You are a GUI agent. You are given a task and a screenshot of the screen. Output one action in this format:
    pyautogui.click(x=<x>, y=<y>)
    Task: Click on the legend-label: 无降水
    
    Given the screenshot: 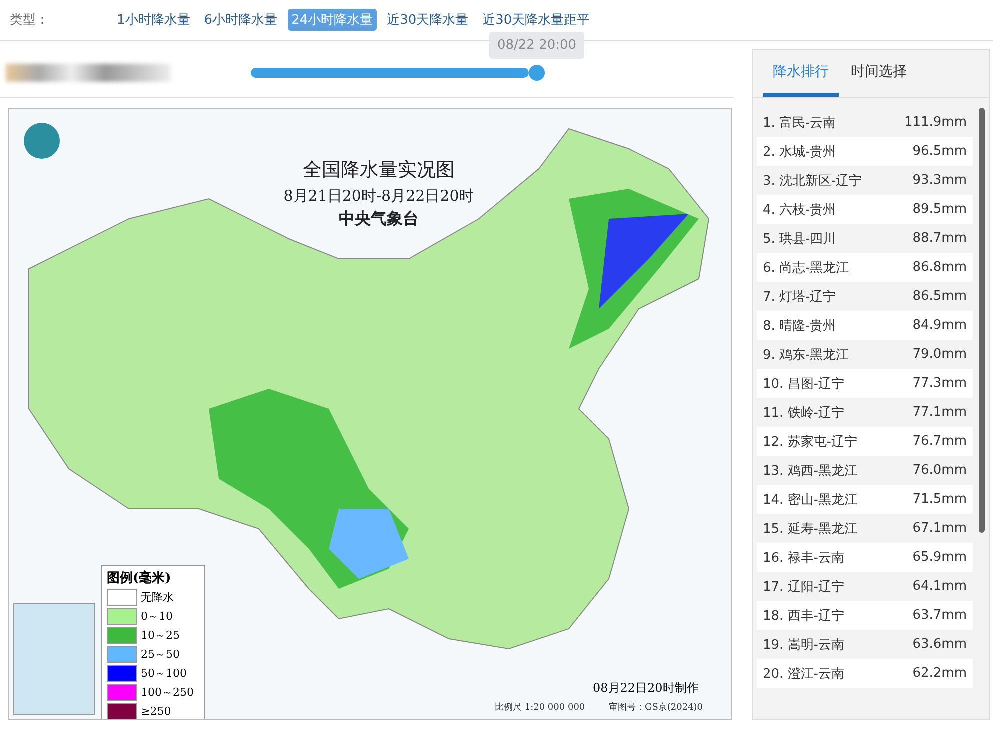 What is the action you would take?
    pyautogui.click(x=157, y=597)
    